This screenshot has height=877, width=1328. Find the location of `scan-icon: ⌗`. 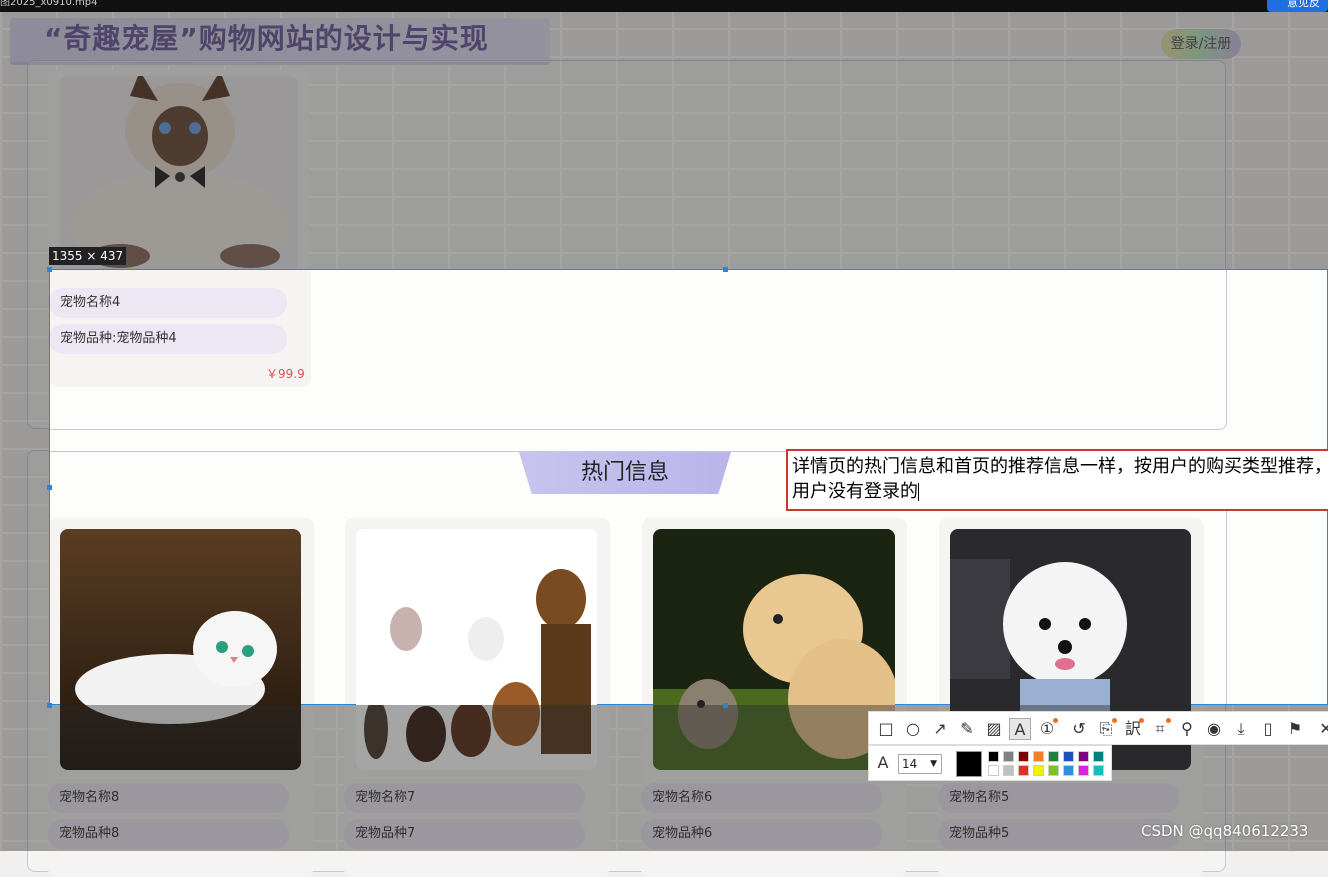

scan-icon: ⌗ is located at coordinates (1160, 729).